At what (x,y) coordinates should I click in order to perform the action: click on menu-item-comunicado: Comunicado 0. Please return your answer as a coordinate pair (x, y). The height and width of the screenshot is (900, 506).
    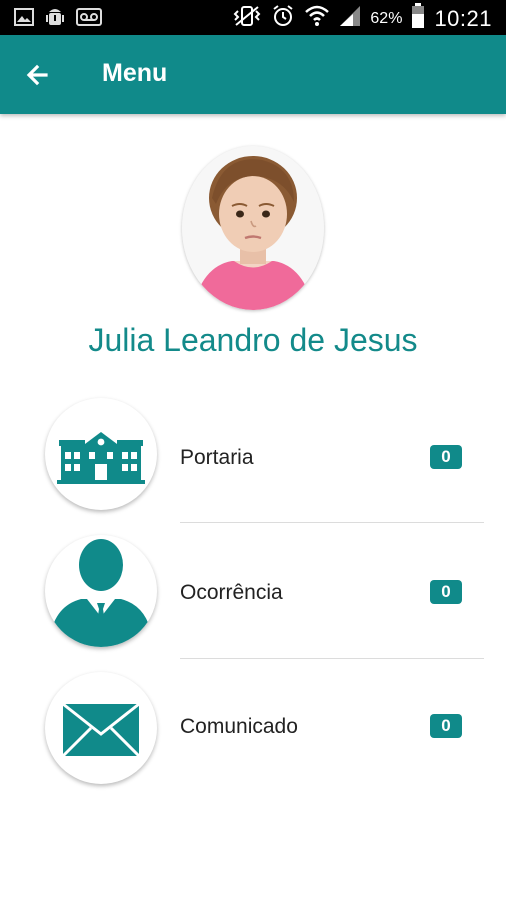
    Looking at the image, I should click on (253, 732).